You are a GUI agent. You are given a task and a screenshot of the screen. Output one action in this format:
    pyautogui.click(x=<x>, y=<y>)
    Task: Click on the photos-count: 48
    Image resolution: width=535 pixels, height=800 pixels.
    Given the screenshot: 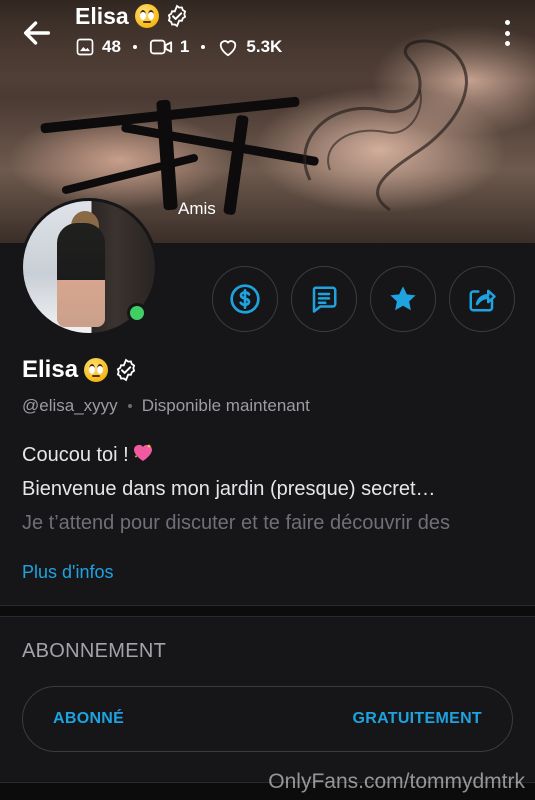 What is the action you would take?
    pyautogui.click(x=98, y=47)
    